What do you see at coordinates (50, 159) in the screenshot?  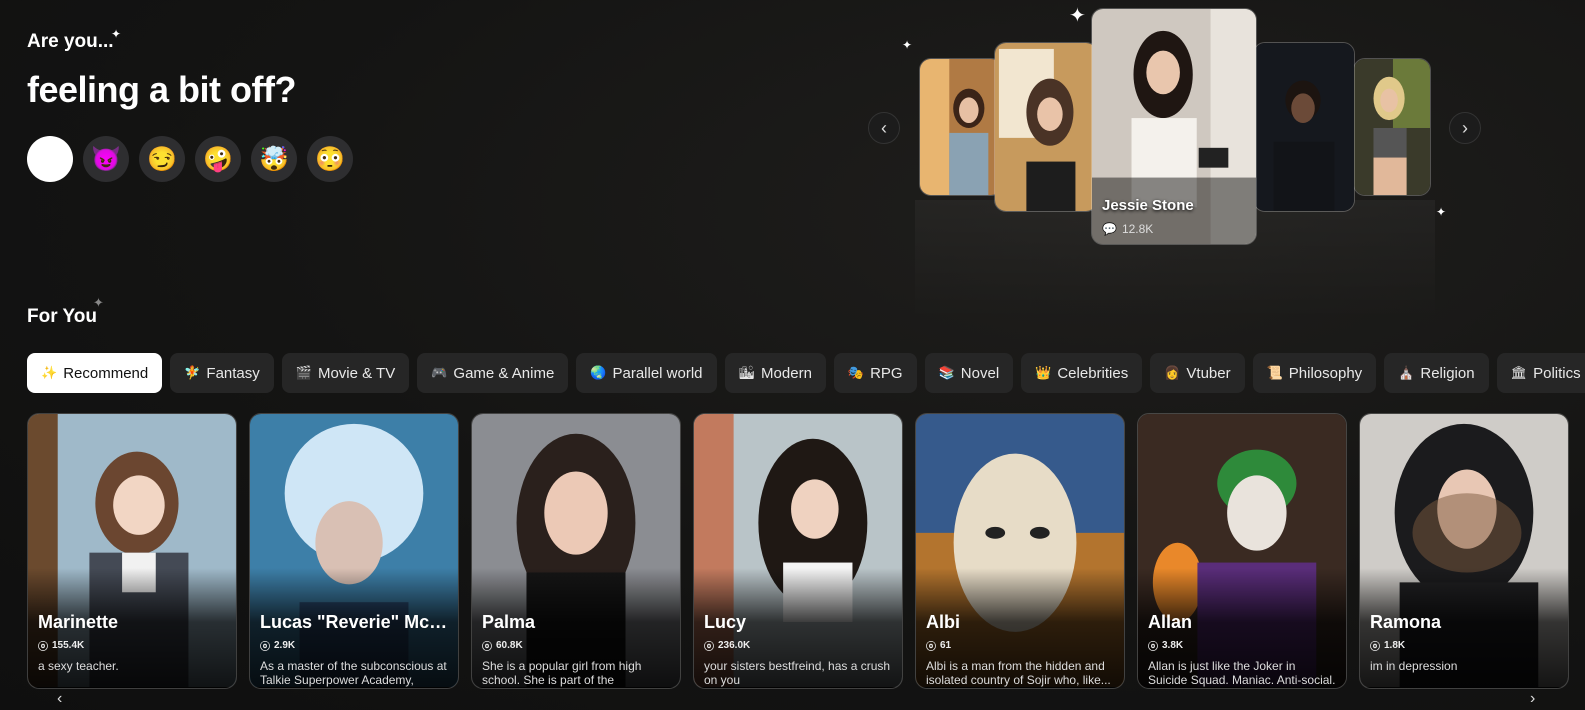 I see `mood-none-button` at bounding box center [50, 159].